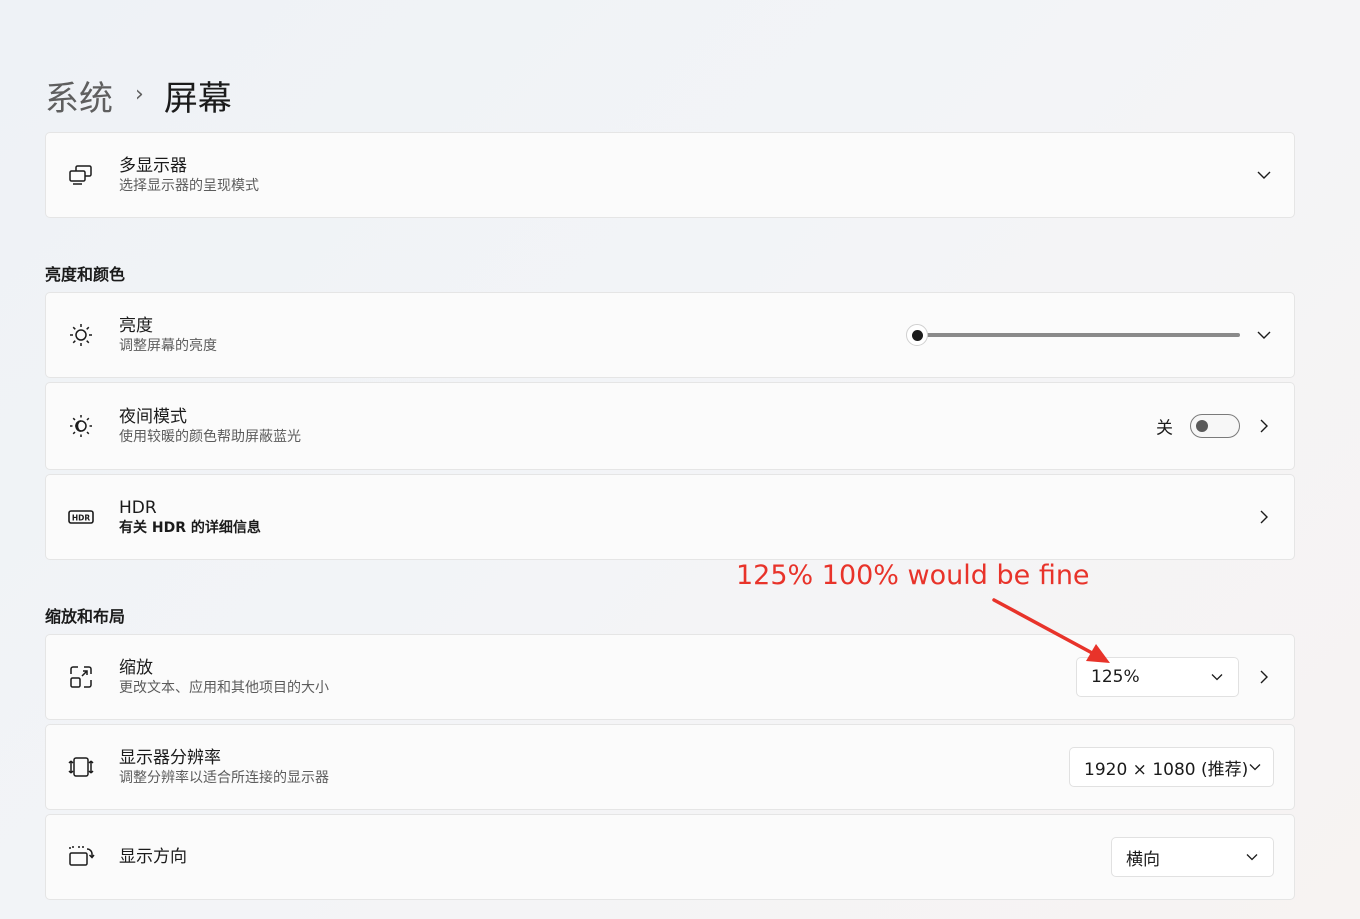 The height and width of the screenshot is (919, 1360). I want to click on svg-text: HDR, so click(81, 517).